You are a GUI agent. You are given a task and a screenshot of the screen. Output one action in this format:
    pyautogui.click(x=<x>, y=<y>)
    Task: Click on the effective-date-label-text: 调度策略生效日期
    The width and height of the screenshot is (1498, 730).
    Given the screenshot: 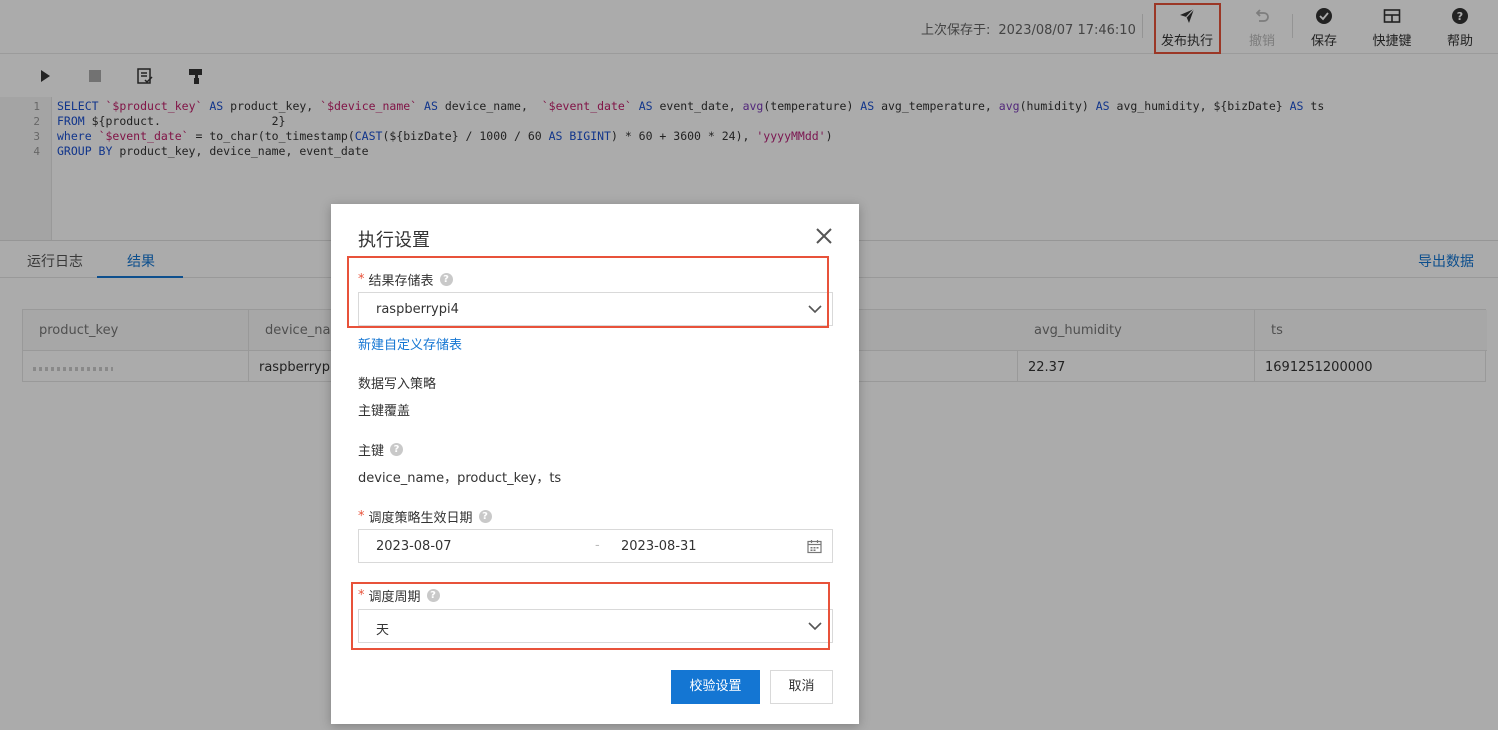 What is the action you would take?
    pyautogui.click(x=420, y=518)
    